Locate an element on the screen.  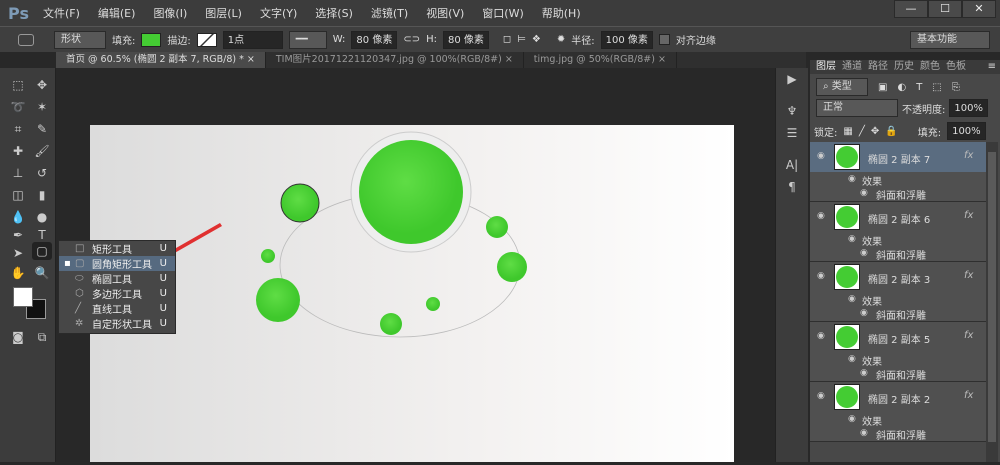
rounded-rectangle-tool-icon: ▢ is located at coordinates (42, 251).